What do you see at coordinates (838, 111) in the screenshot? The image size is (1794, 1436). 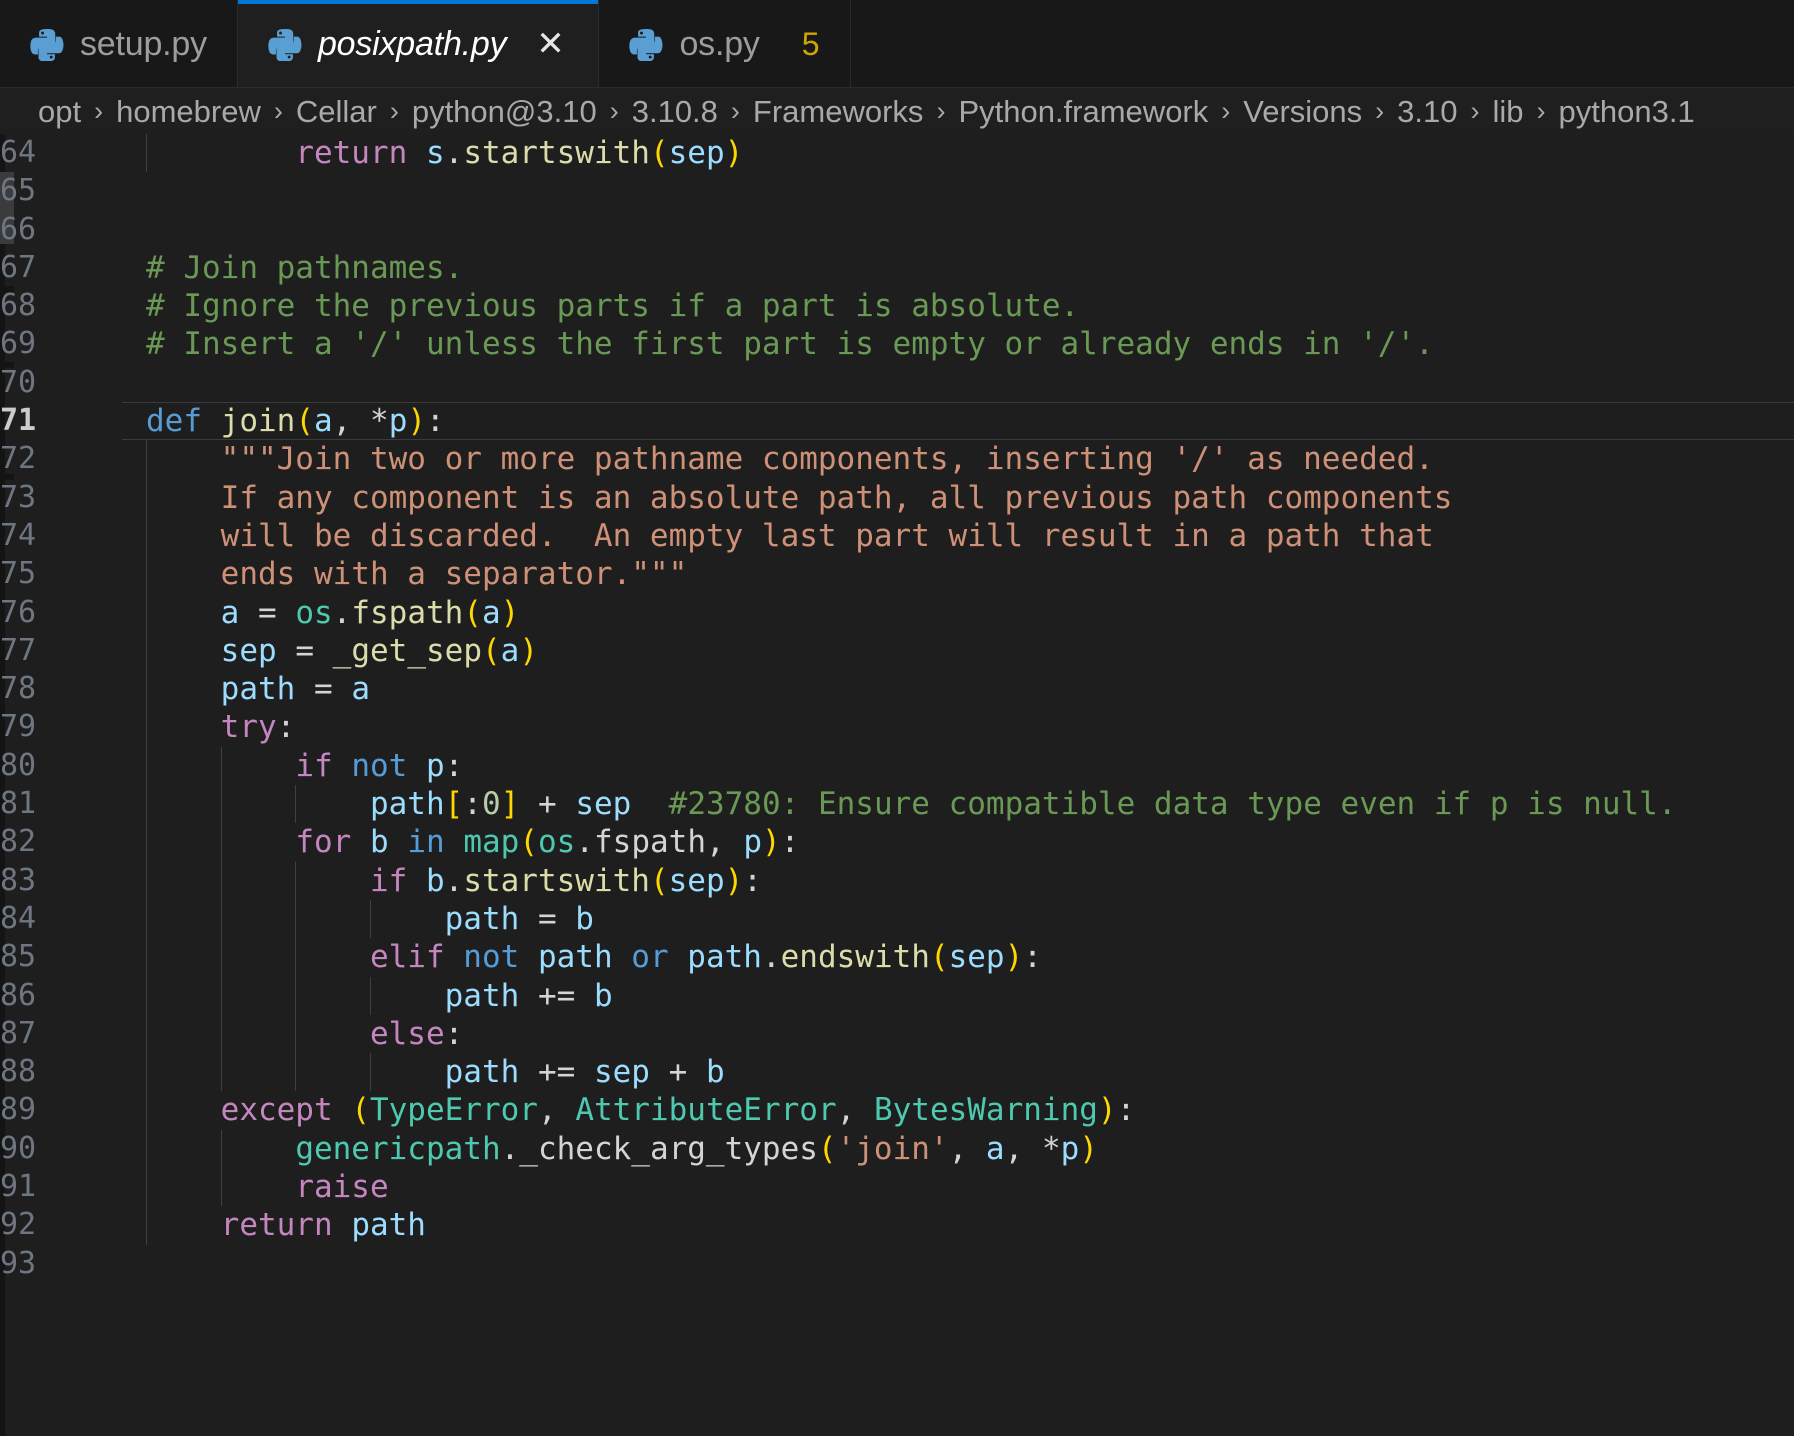 I see `breadcrumb-item-5: Frameworks` at bounding box center [838, 111].